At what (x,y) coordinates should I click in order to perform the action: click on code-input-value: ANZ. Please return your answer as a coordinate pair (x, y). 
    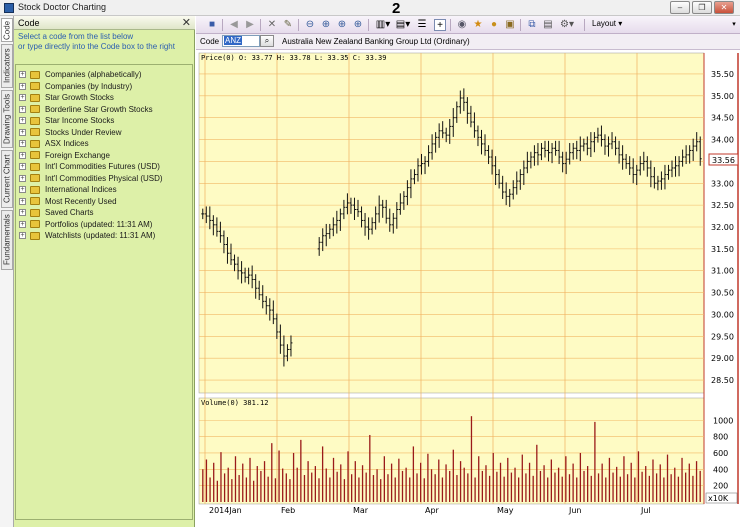
    Looking at the image, I should click on (233, 40).